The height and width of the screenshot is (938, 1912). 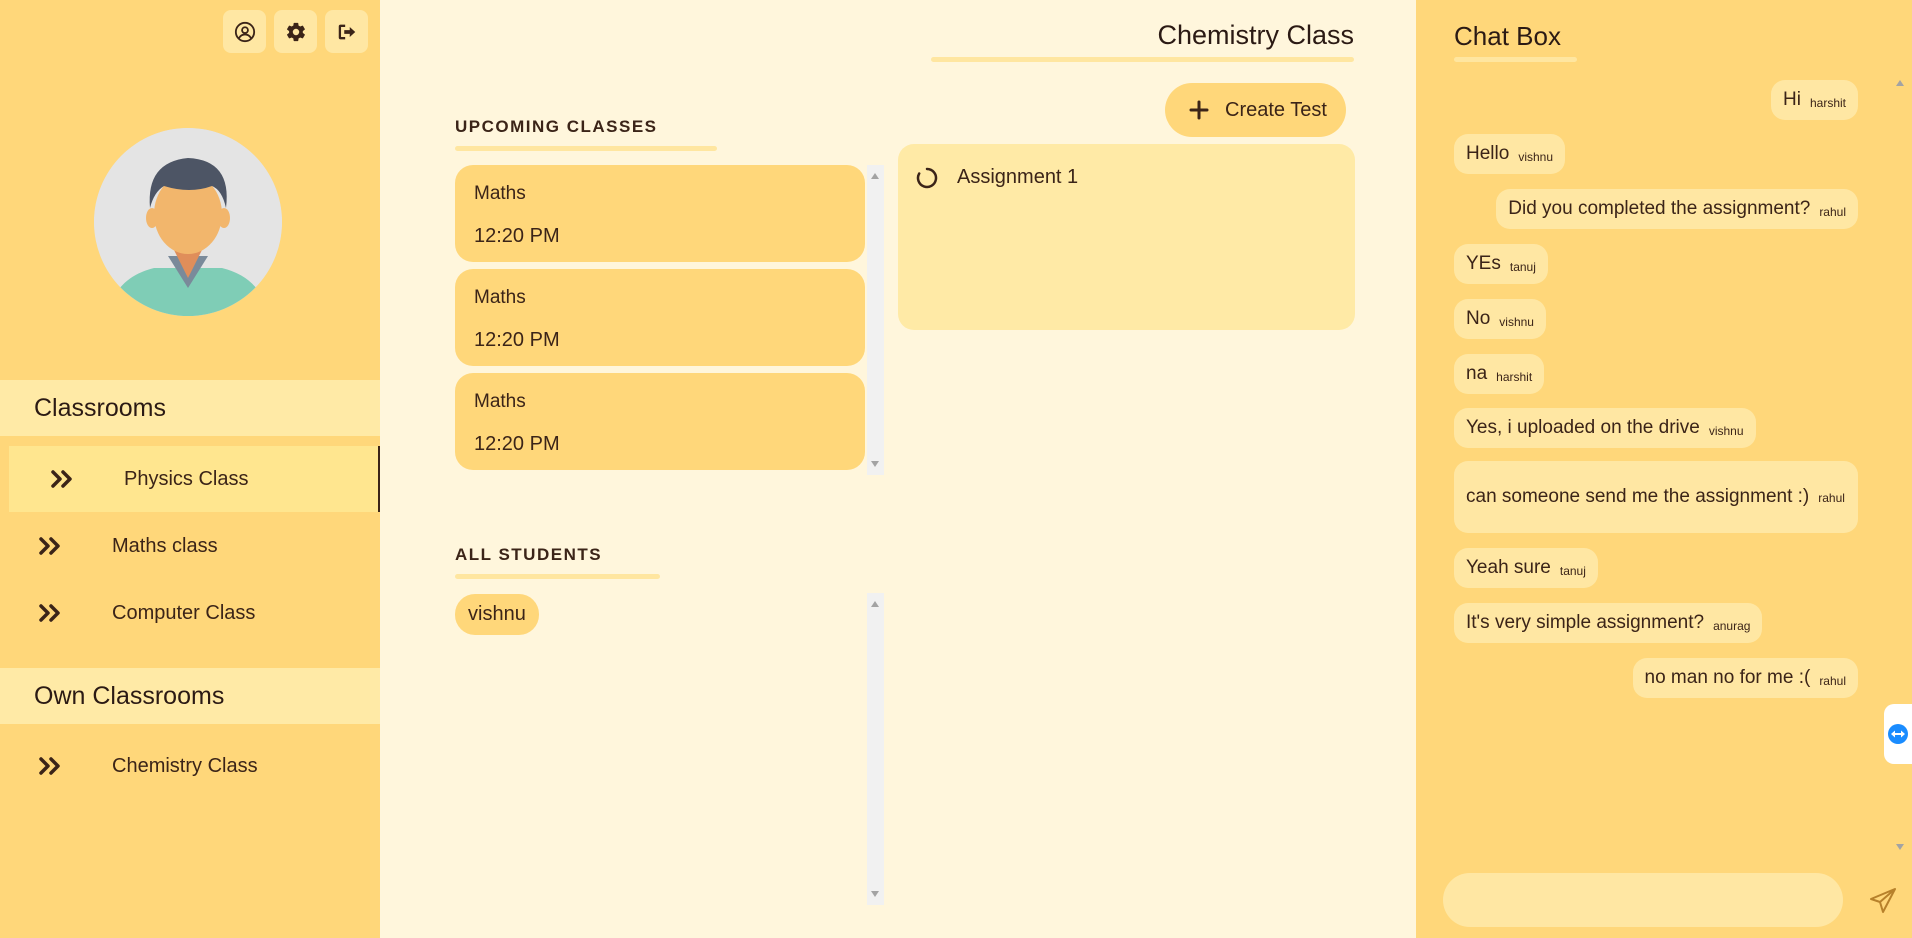 I want to click on profile-icon, so click(x=244, y=31).